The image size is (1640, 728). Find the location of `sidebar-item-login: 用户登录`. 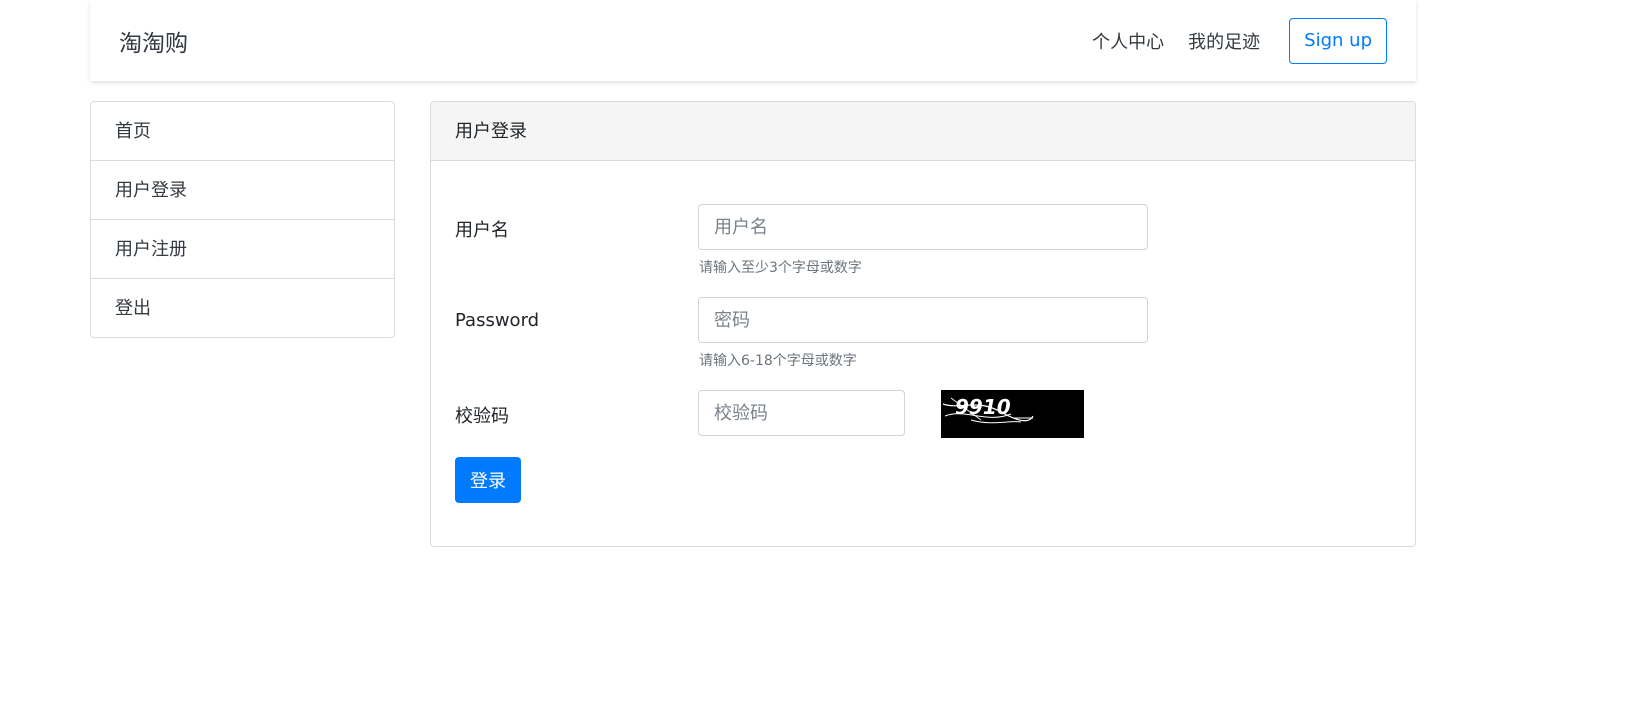

sidebar-item-login: 用户登录 is located at coordinates (242, 190).